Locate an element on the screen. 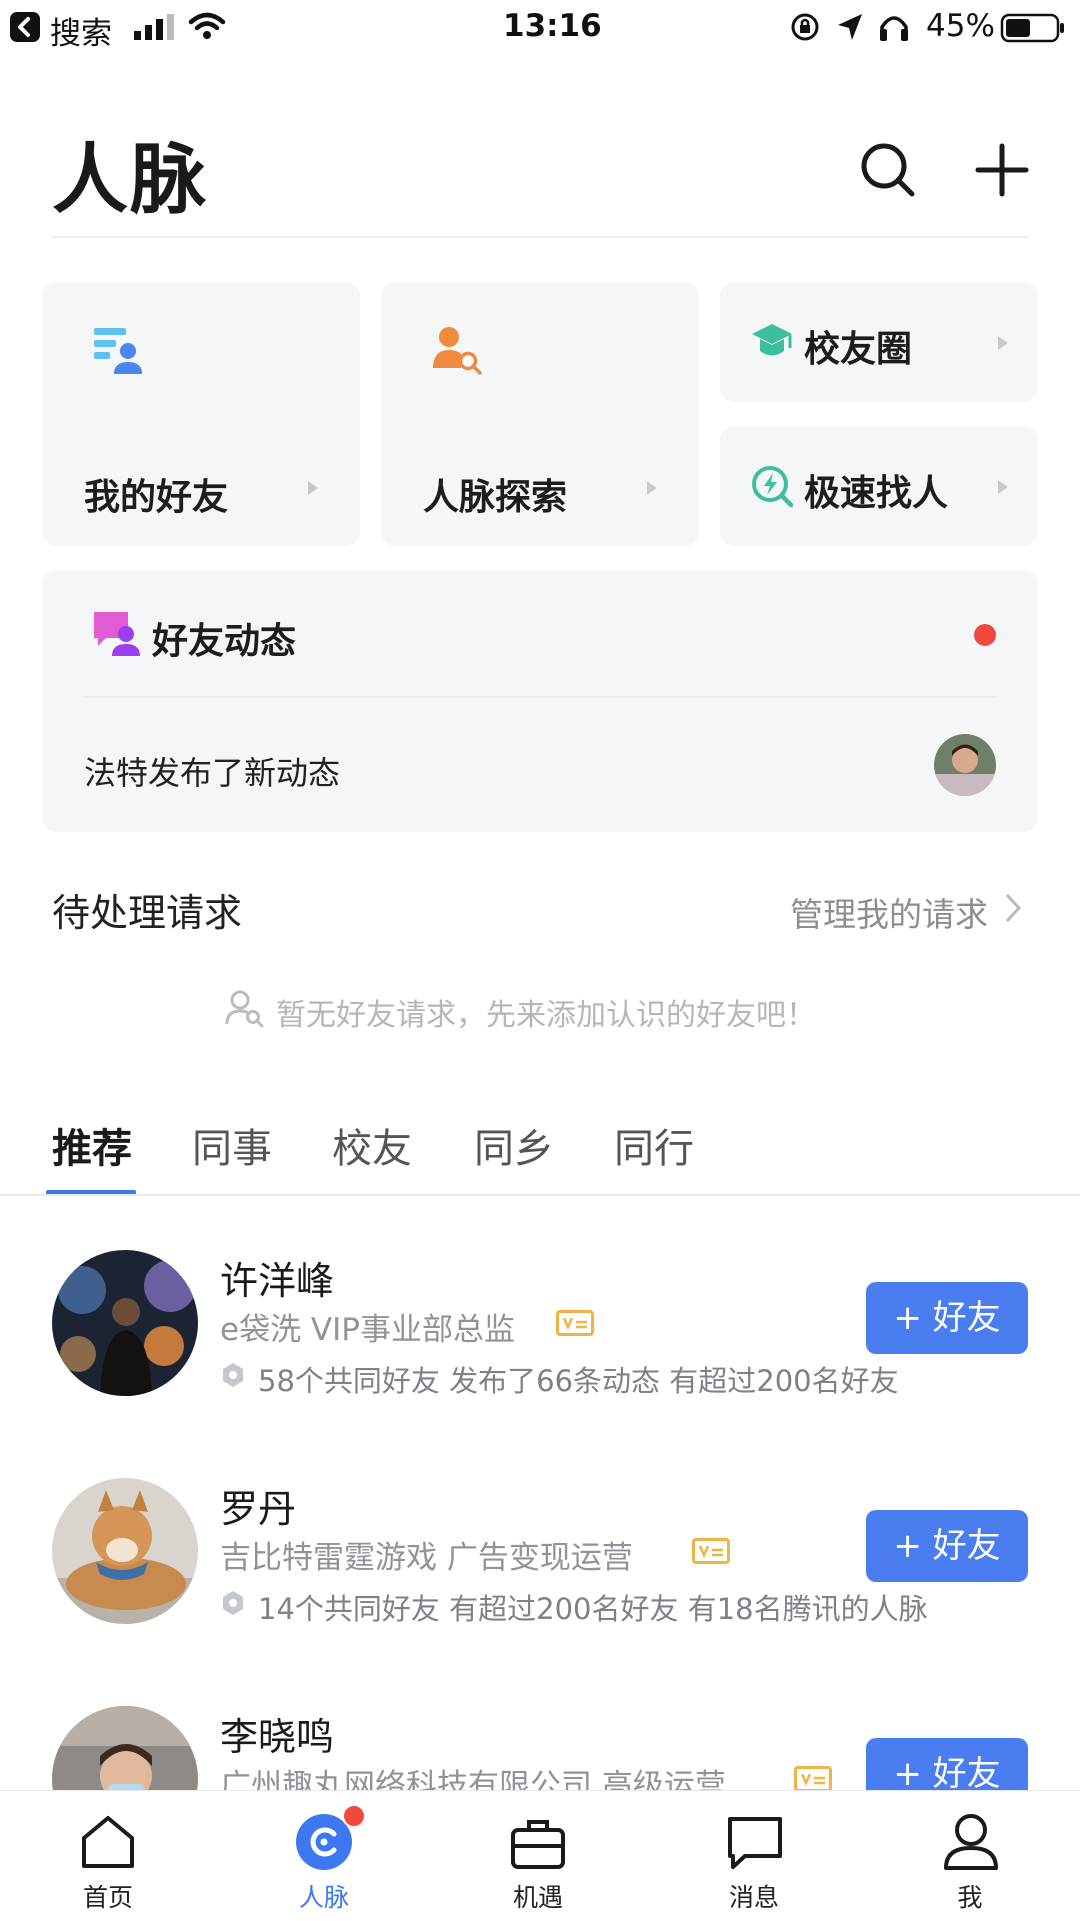 This screenshot has width=1080, height=1921. tab-recommended: 推荐 is located at coordinates (92, 1145).